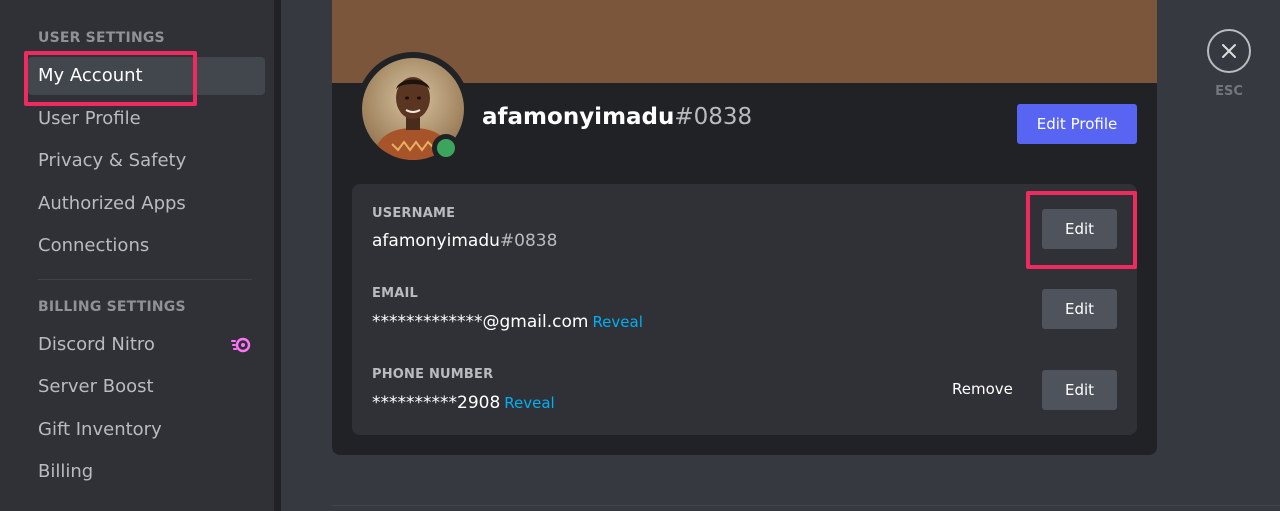 The width and height of the screenshot is (1280, 511). I want to click on sidebar-item-privacy-safety: Privacy & Safety, so click(146, 161).